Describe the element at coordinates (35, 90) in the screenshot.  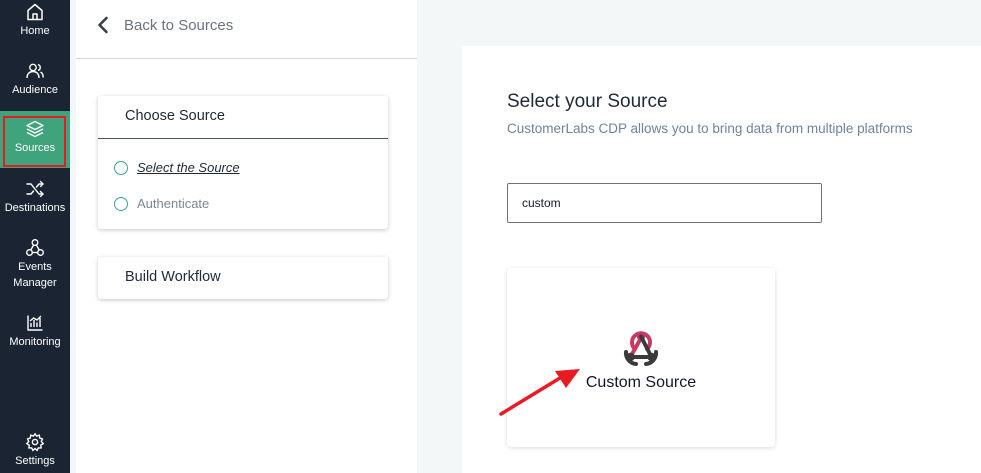
I see `sidebar-item-label: Audience` at that location.